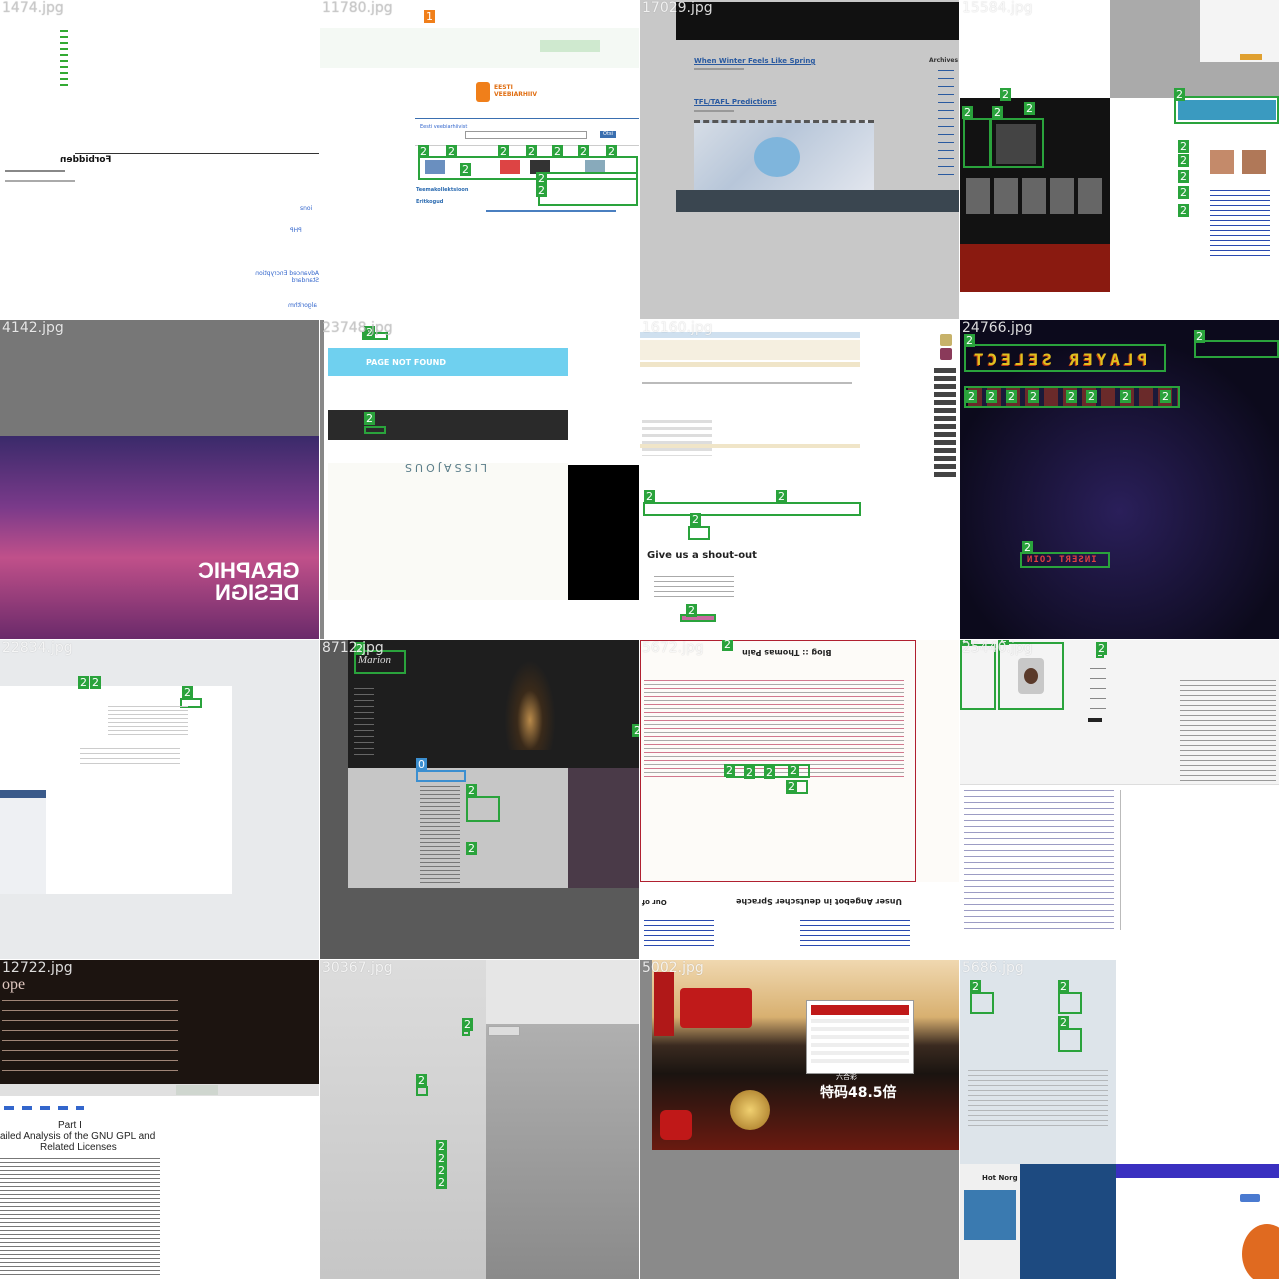 The width and height of the screenshot is (1280, 1280). What do you see at coordinates (1260, 1251) in the screenshot?
I see `person-image` at bounding box center [1260, 1251].